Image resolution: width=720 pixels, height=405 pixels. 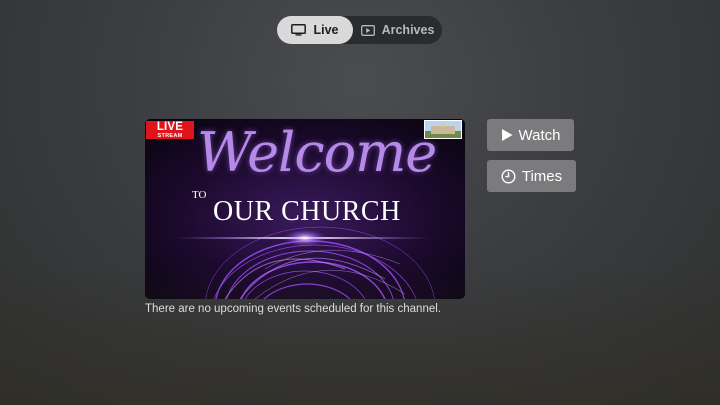 What do you see at coordinates (507, 135) in the screenshot?
I see `play-icon` at bounding box center [507, 135].